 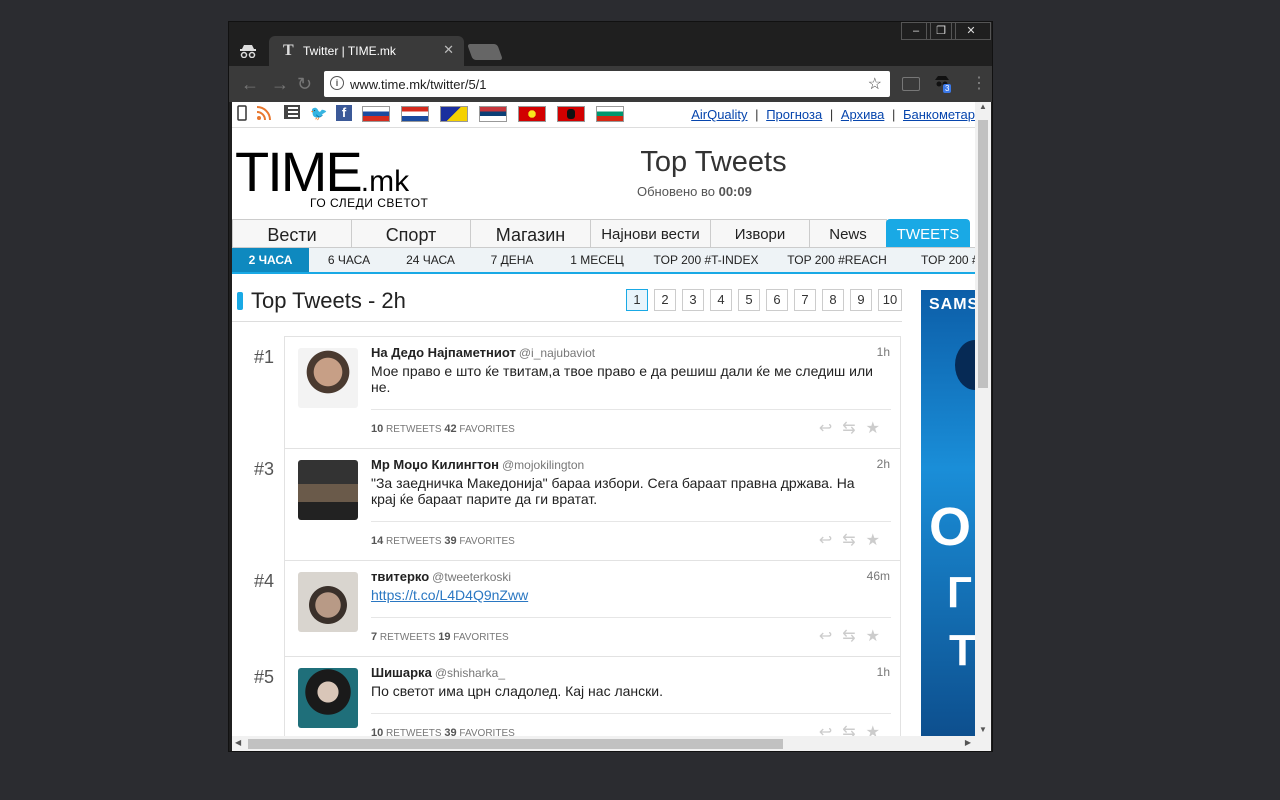 I want to click on author-name: Мр Моџо Килингтон, so click(x=435, y=464).